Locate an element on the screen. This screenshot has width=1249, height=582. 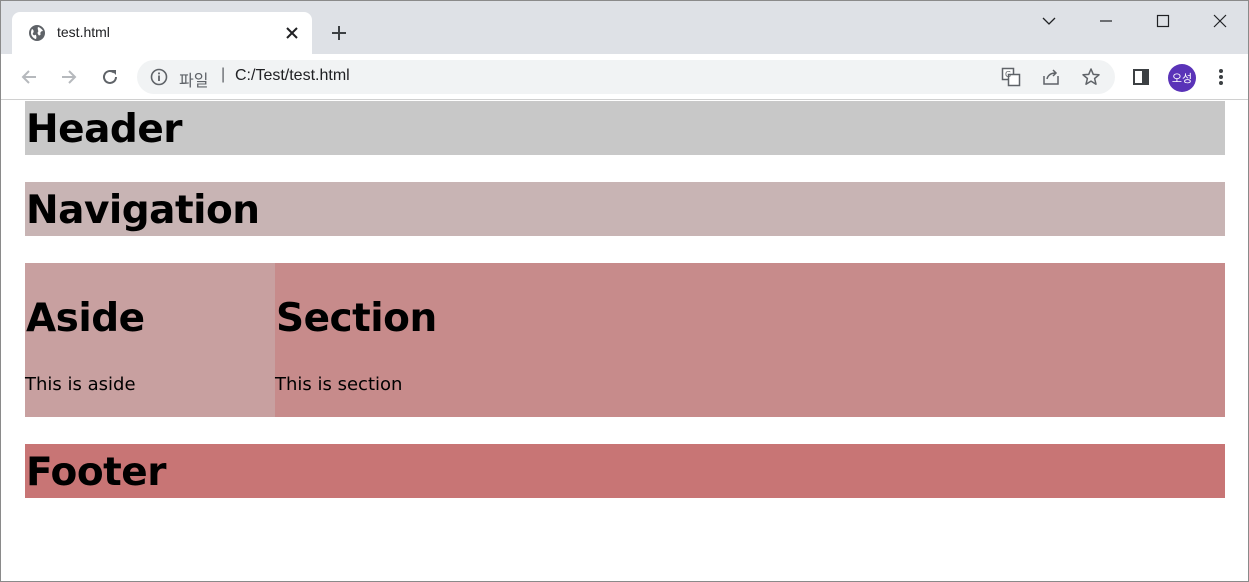
scheme-label: 파일 is located at coordinates (194, 80).